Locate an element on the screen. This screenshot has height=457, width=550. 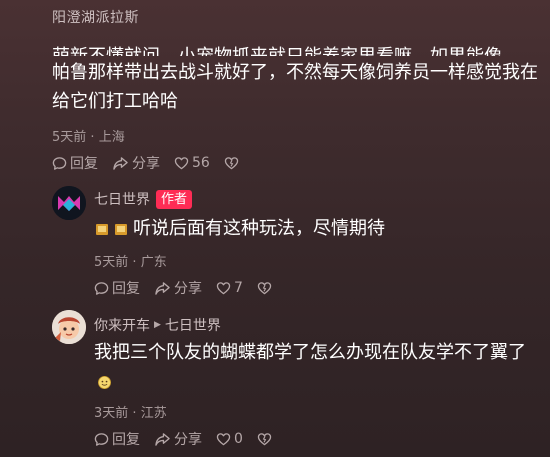
comment-location: 上海 is located at coordinates (111, 137).